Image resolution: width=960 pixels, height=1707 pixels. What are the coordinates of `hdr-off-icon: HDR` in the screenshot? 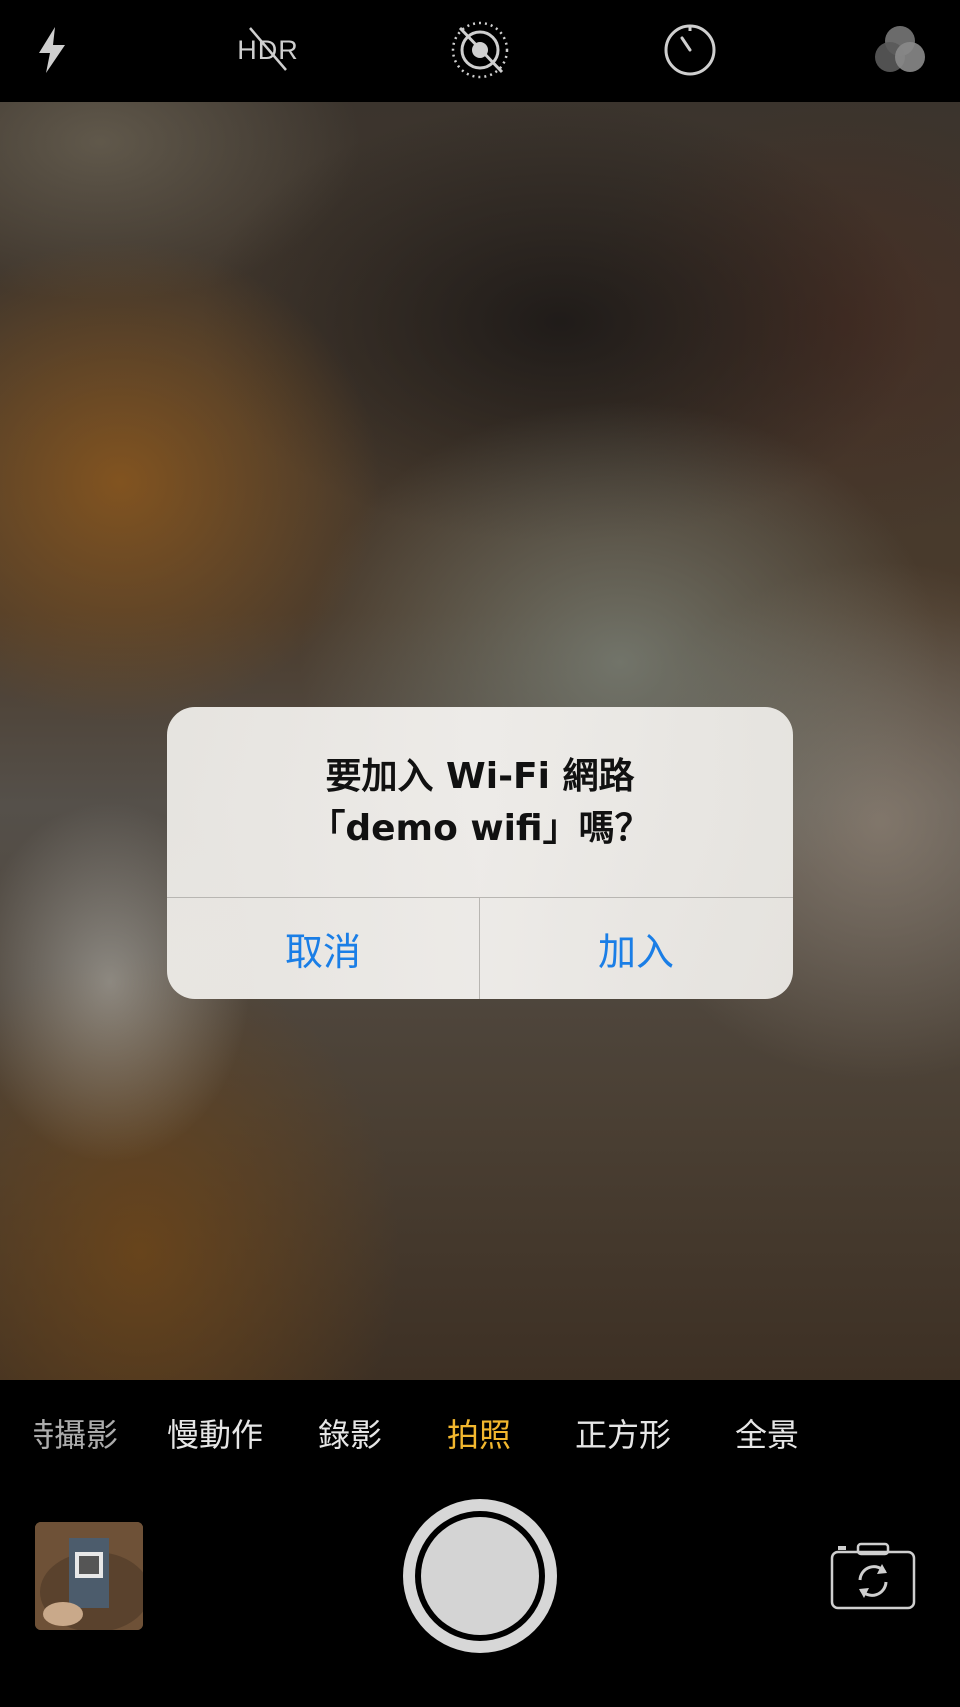 It's located at (268, 50).